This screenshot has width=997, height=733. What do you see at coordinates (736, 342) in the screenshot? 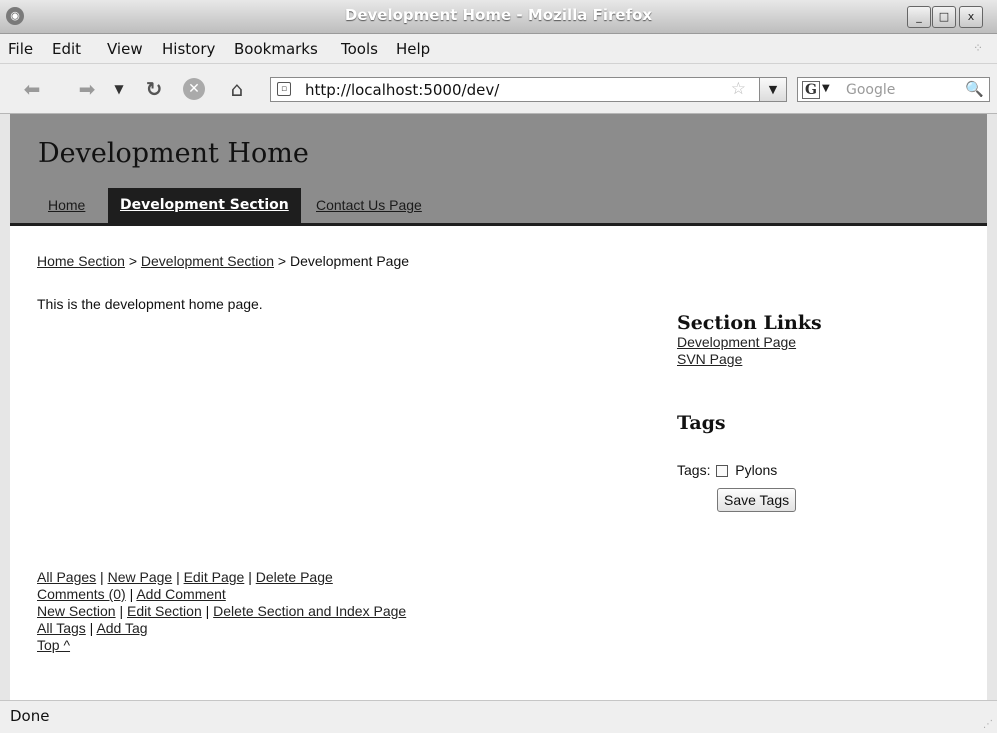
I see `link-development-page: Development Page` at bounding box center [736, 342].